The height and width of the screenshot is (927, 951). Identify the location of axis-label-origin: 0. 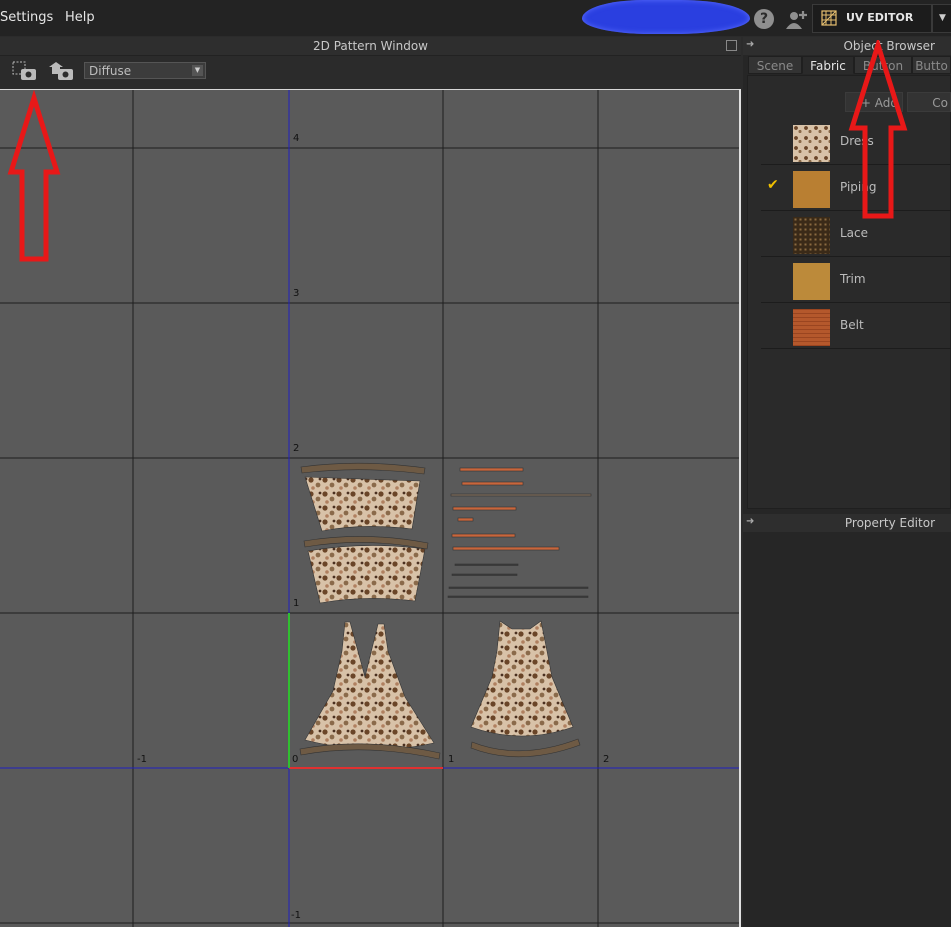
(295, 759).